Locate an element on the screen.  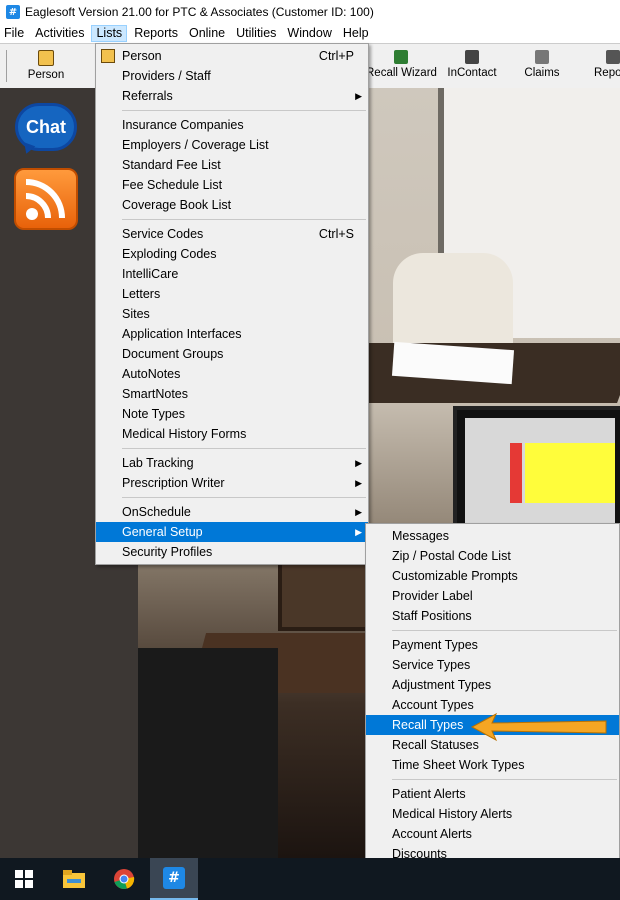
lists-menu-item-letters: Letters is located at coordinates (232, 294).